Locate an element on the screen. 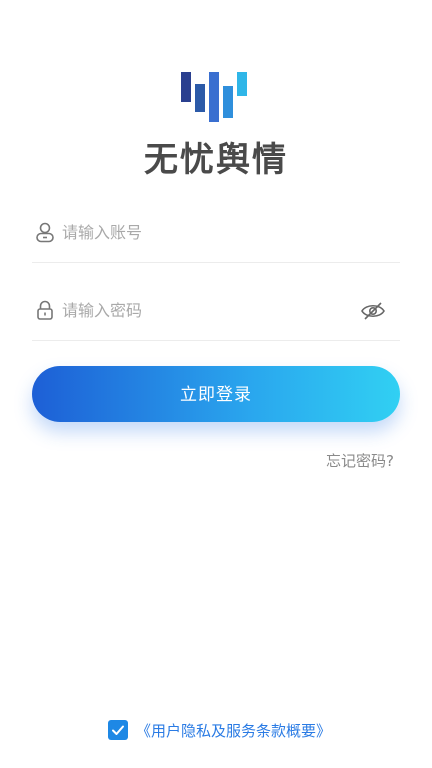 The width and height of the screenshot is (432, 768). password-input is located at coordinates (212, 310).